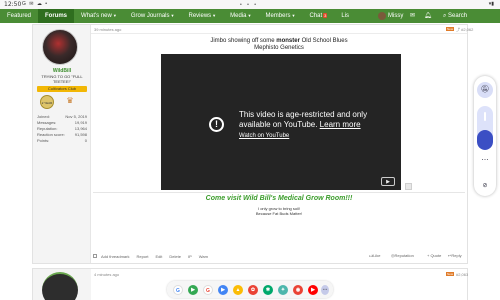 The width and height of the screenshot is (500, 300). Describe the element at coordinates (95, 256) in the screenshot. I see `select-checkbox` at that location.